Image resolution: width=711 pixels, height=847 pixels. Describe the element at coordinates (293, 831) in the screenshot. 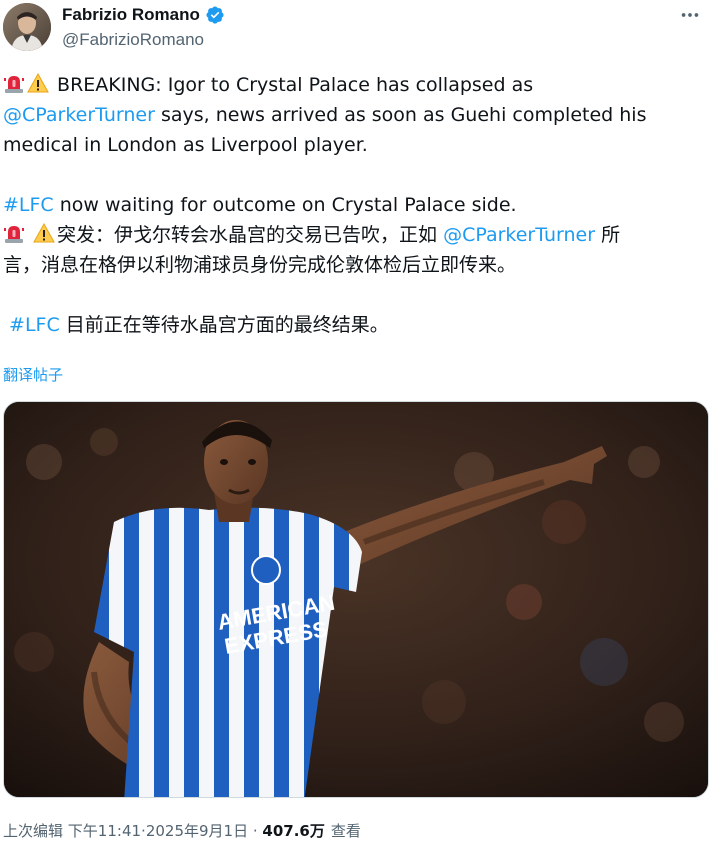

I see `views-count: 407.6万` at that location.